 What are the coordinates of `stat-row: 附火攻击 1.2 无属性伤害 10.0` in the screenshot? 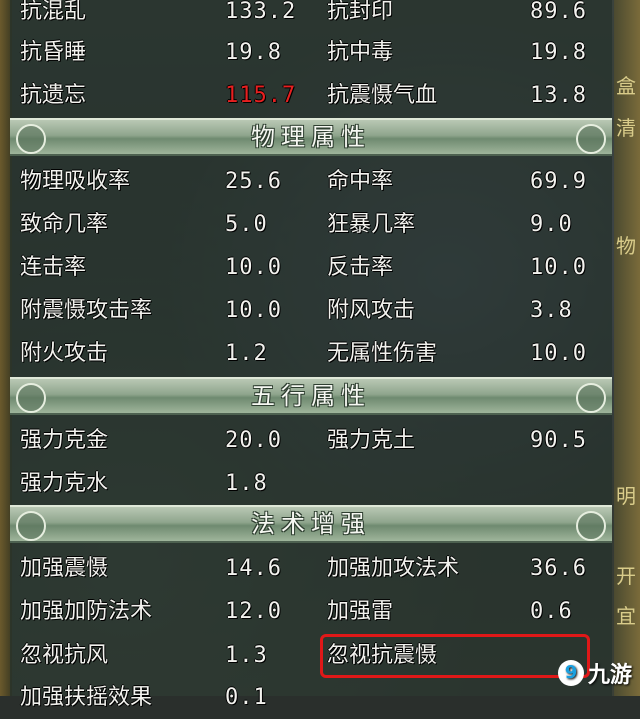 It's located at (311, 353).